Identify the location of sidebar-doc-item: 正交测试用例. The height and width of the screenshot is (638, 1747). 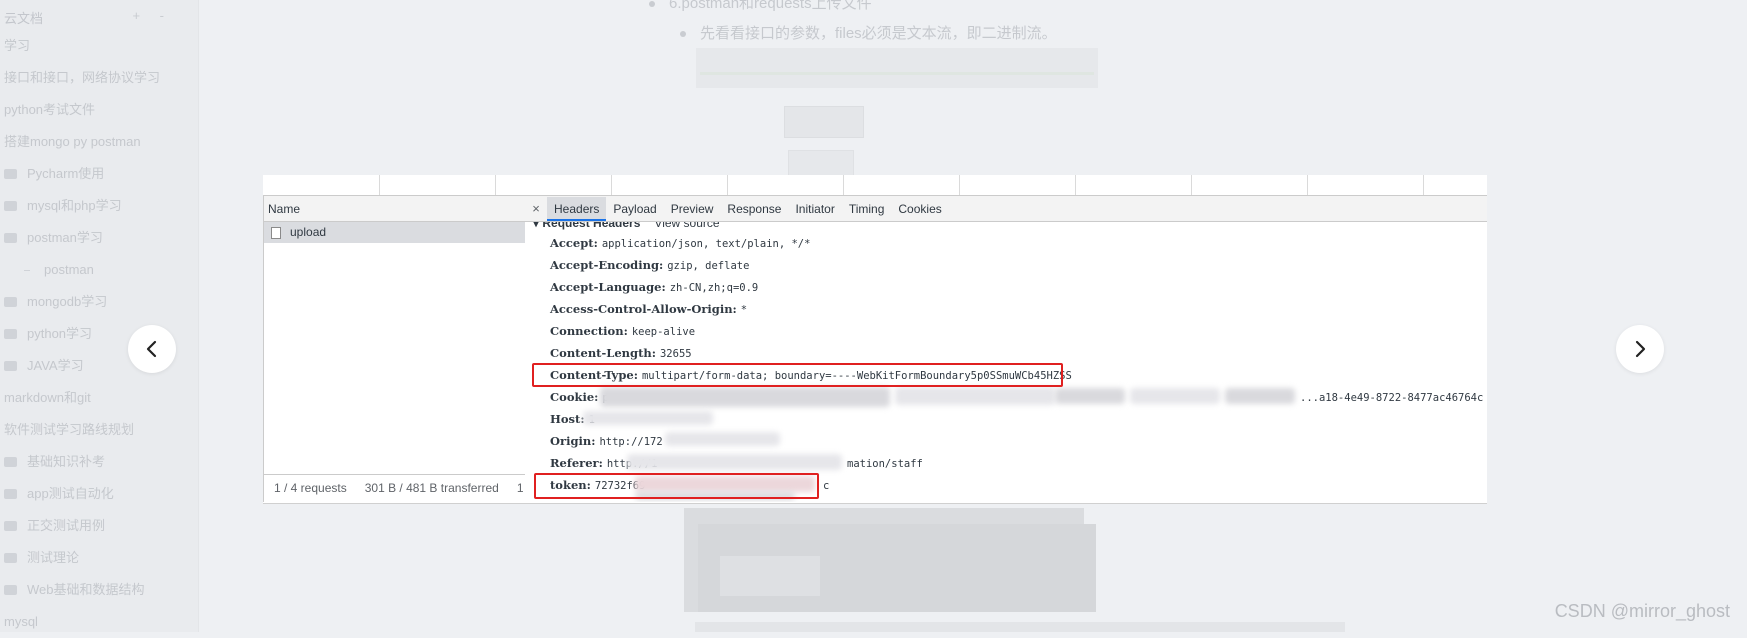
(80, 526).